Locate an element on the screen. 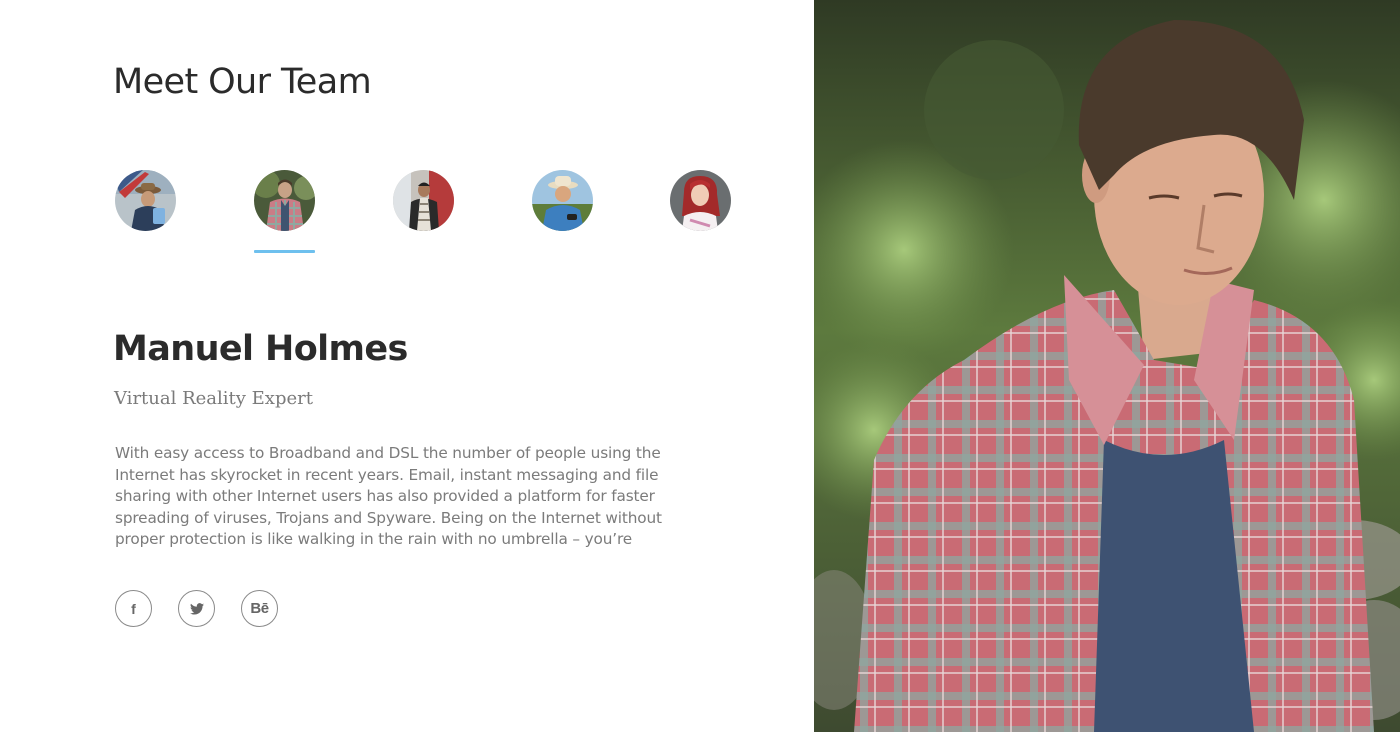 This screenshot has height=732, width=1400. member-name: Manuel Holmes is located at coordinates (260, 349).